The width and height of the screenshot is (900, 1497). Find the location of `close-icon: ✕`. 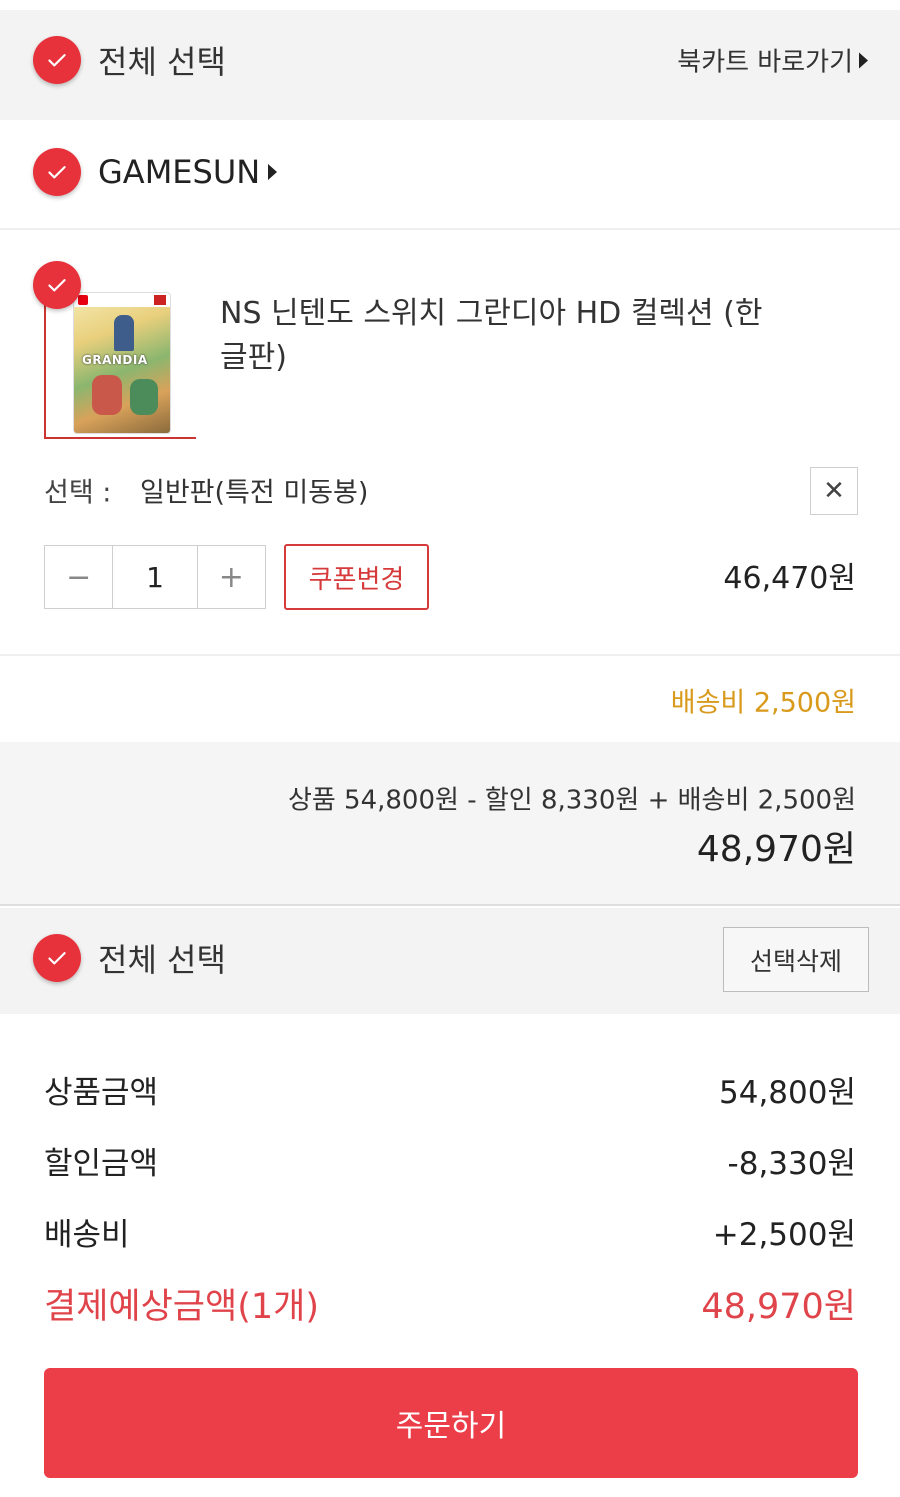

close-icon: ✕ is located at coordinates (834, 491).